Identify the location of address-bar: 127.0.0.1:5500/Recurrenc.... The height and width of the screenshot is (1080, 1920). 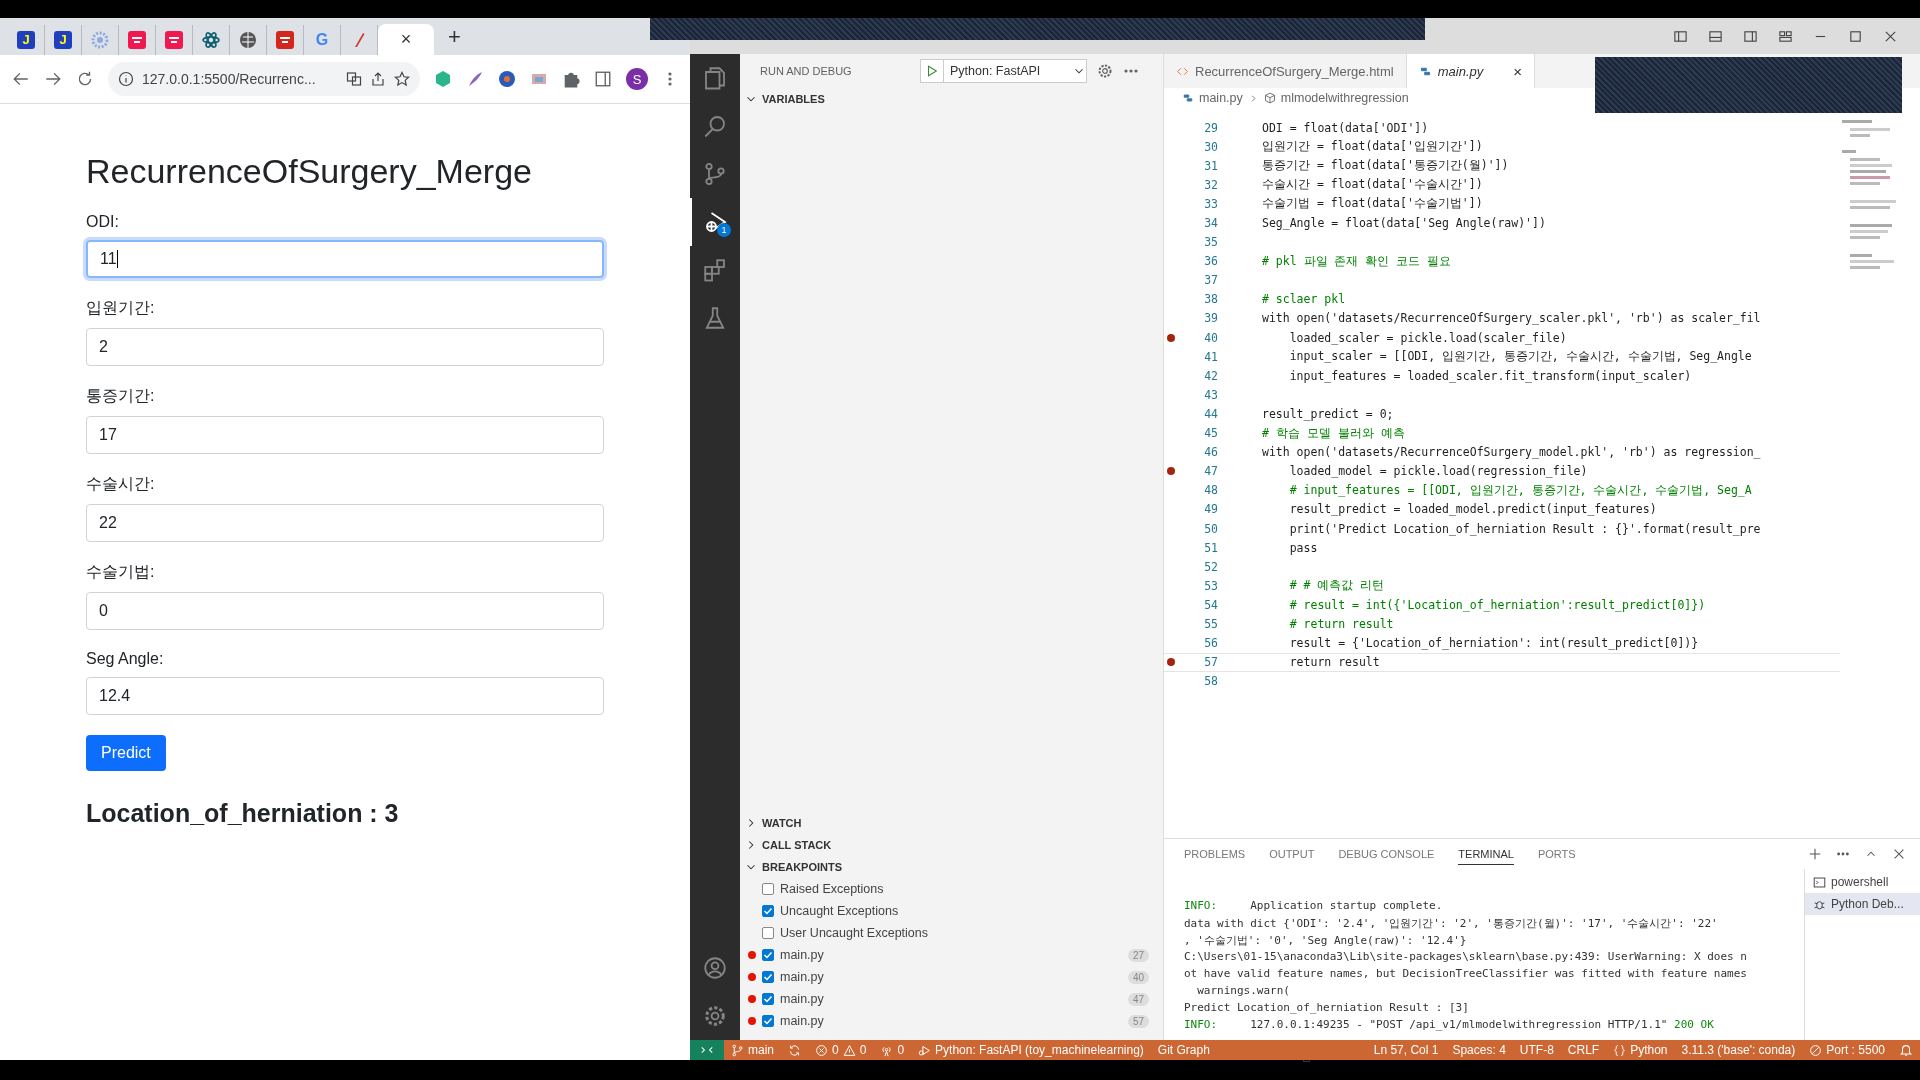
(264, 79).